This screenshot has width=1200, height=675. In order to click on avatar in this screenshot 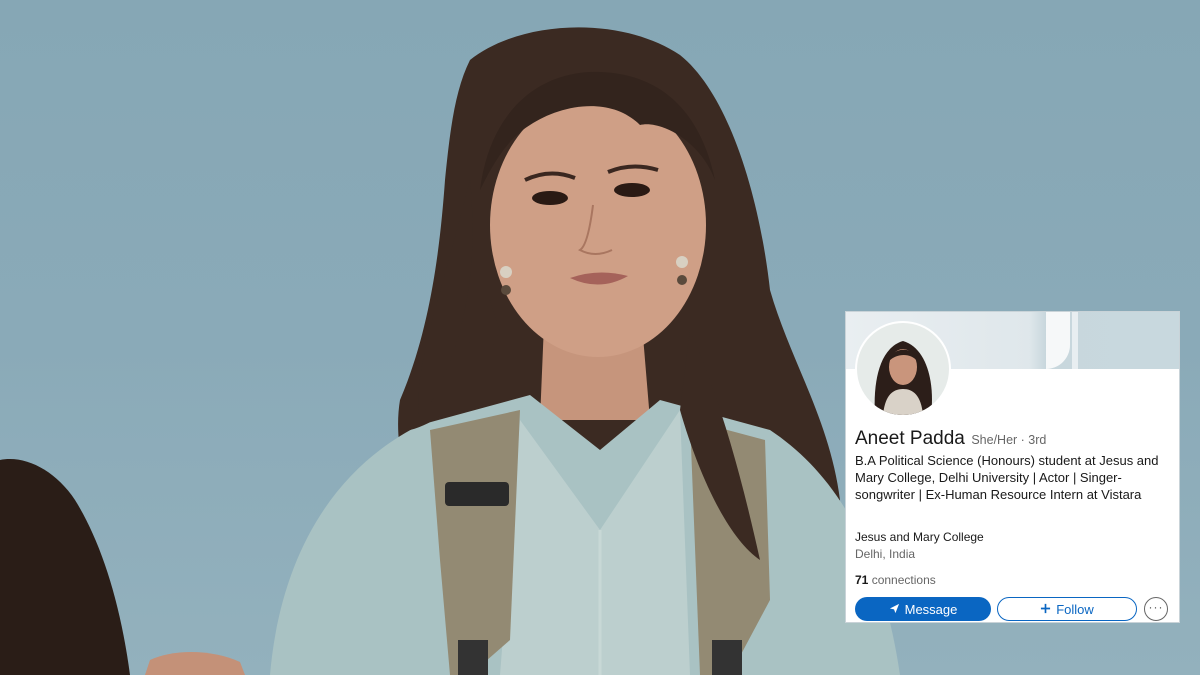, I will do `click(903, 369)`.